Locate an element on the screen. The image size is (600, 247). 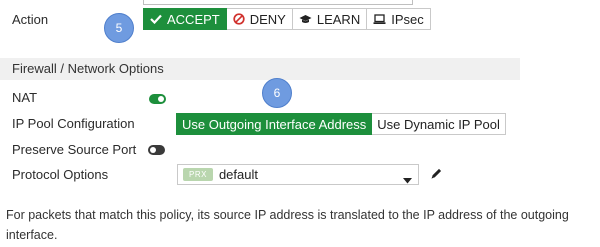
callout-6: 6 is located at coordinates (277, 93).